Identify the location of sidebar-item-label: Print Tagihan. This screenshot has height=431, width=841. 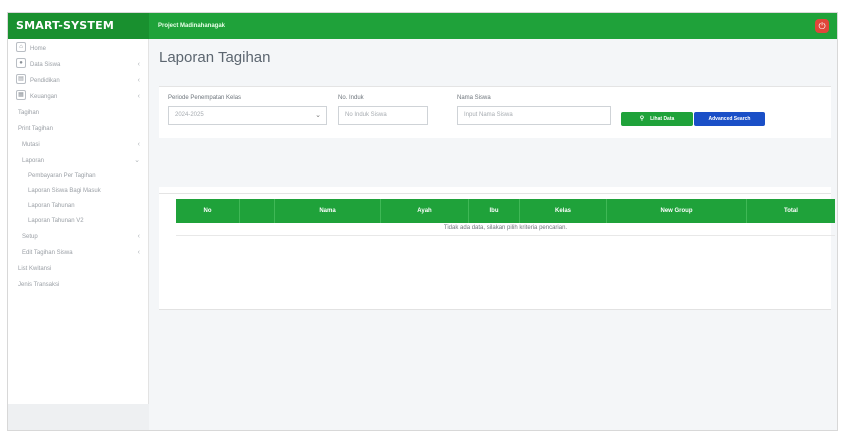
(35, 129).